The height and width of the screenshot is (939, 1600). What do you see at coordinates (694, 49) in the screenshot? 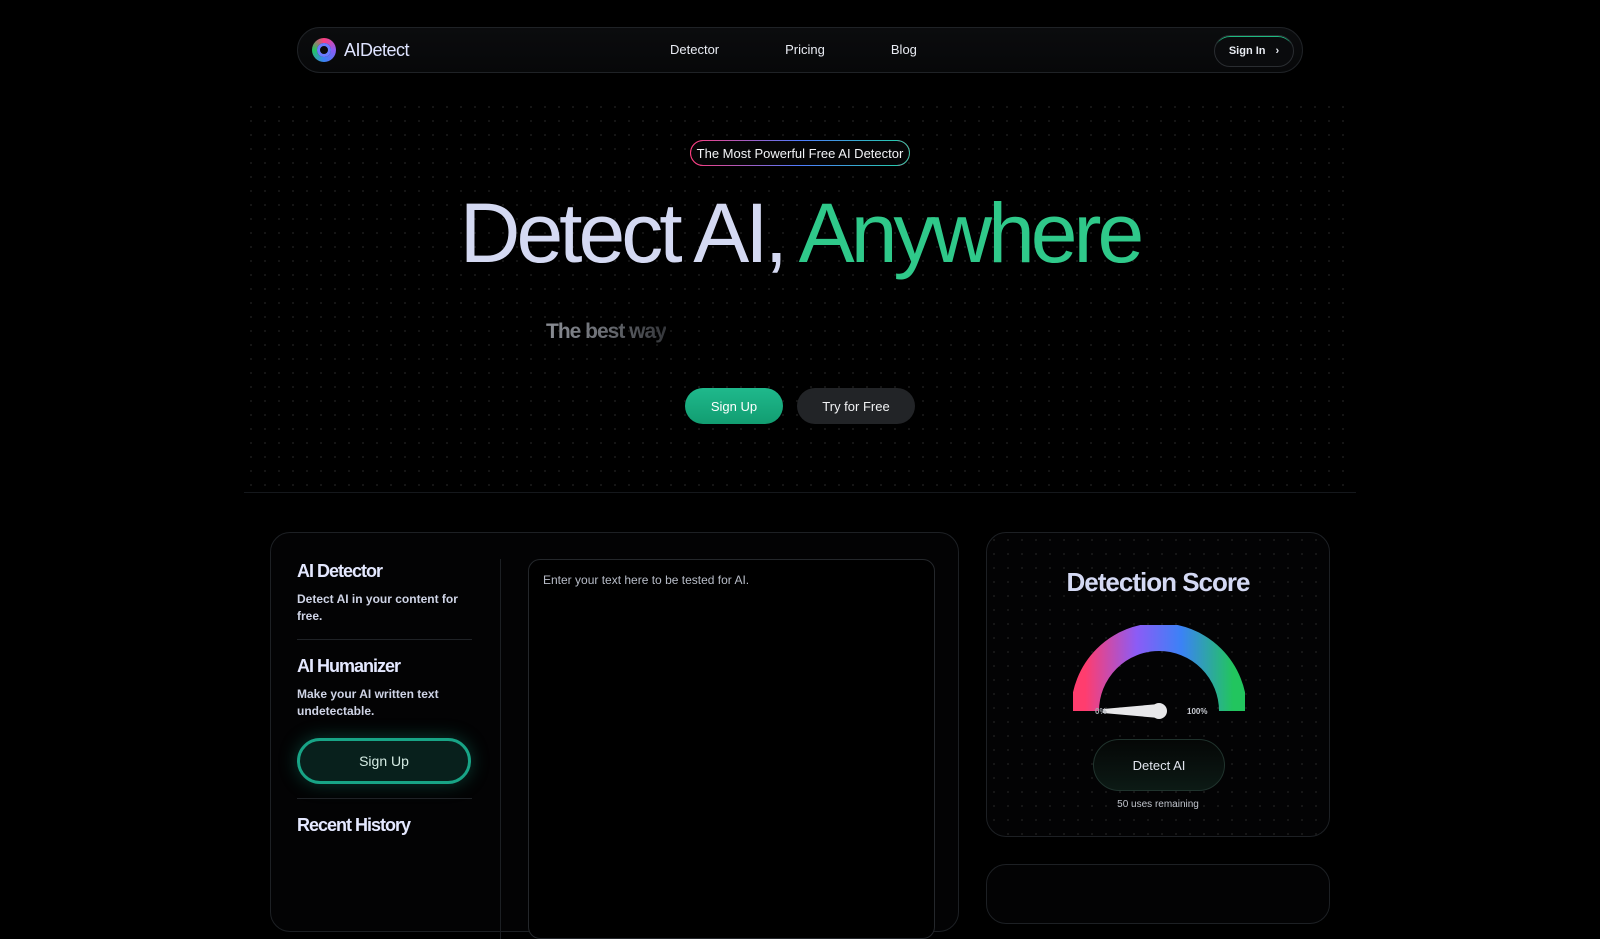
I see `nav-link-detector: Detector` at bounding box center [694, 49].